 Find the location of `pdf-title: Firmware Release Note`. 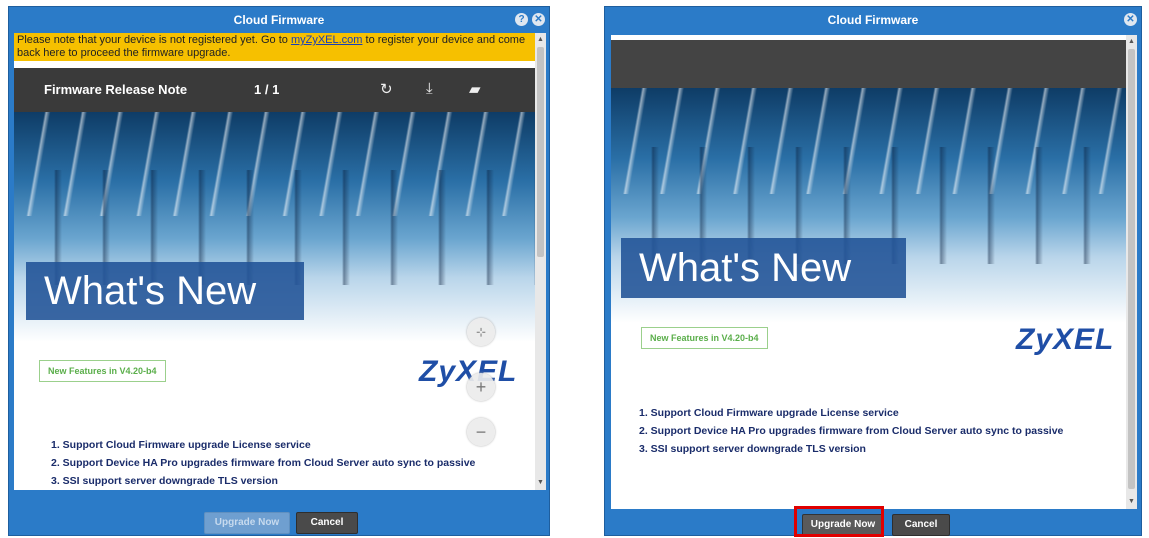

pdf-title: Firmware Release Note is located at coordinates (116, 89).